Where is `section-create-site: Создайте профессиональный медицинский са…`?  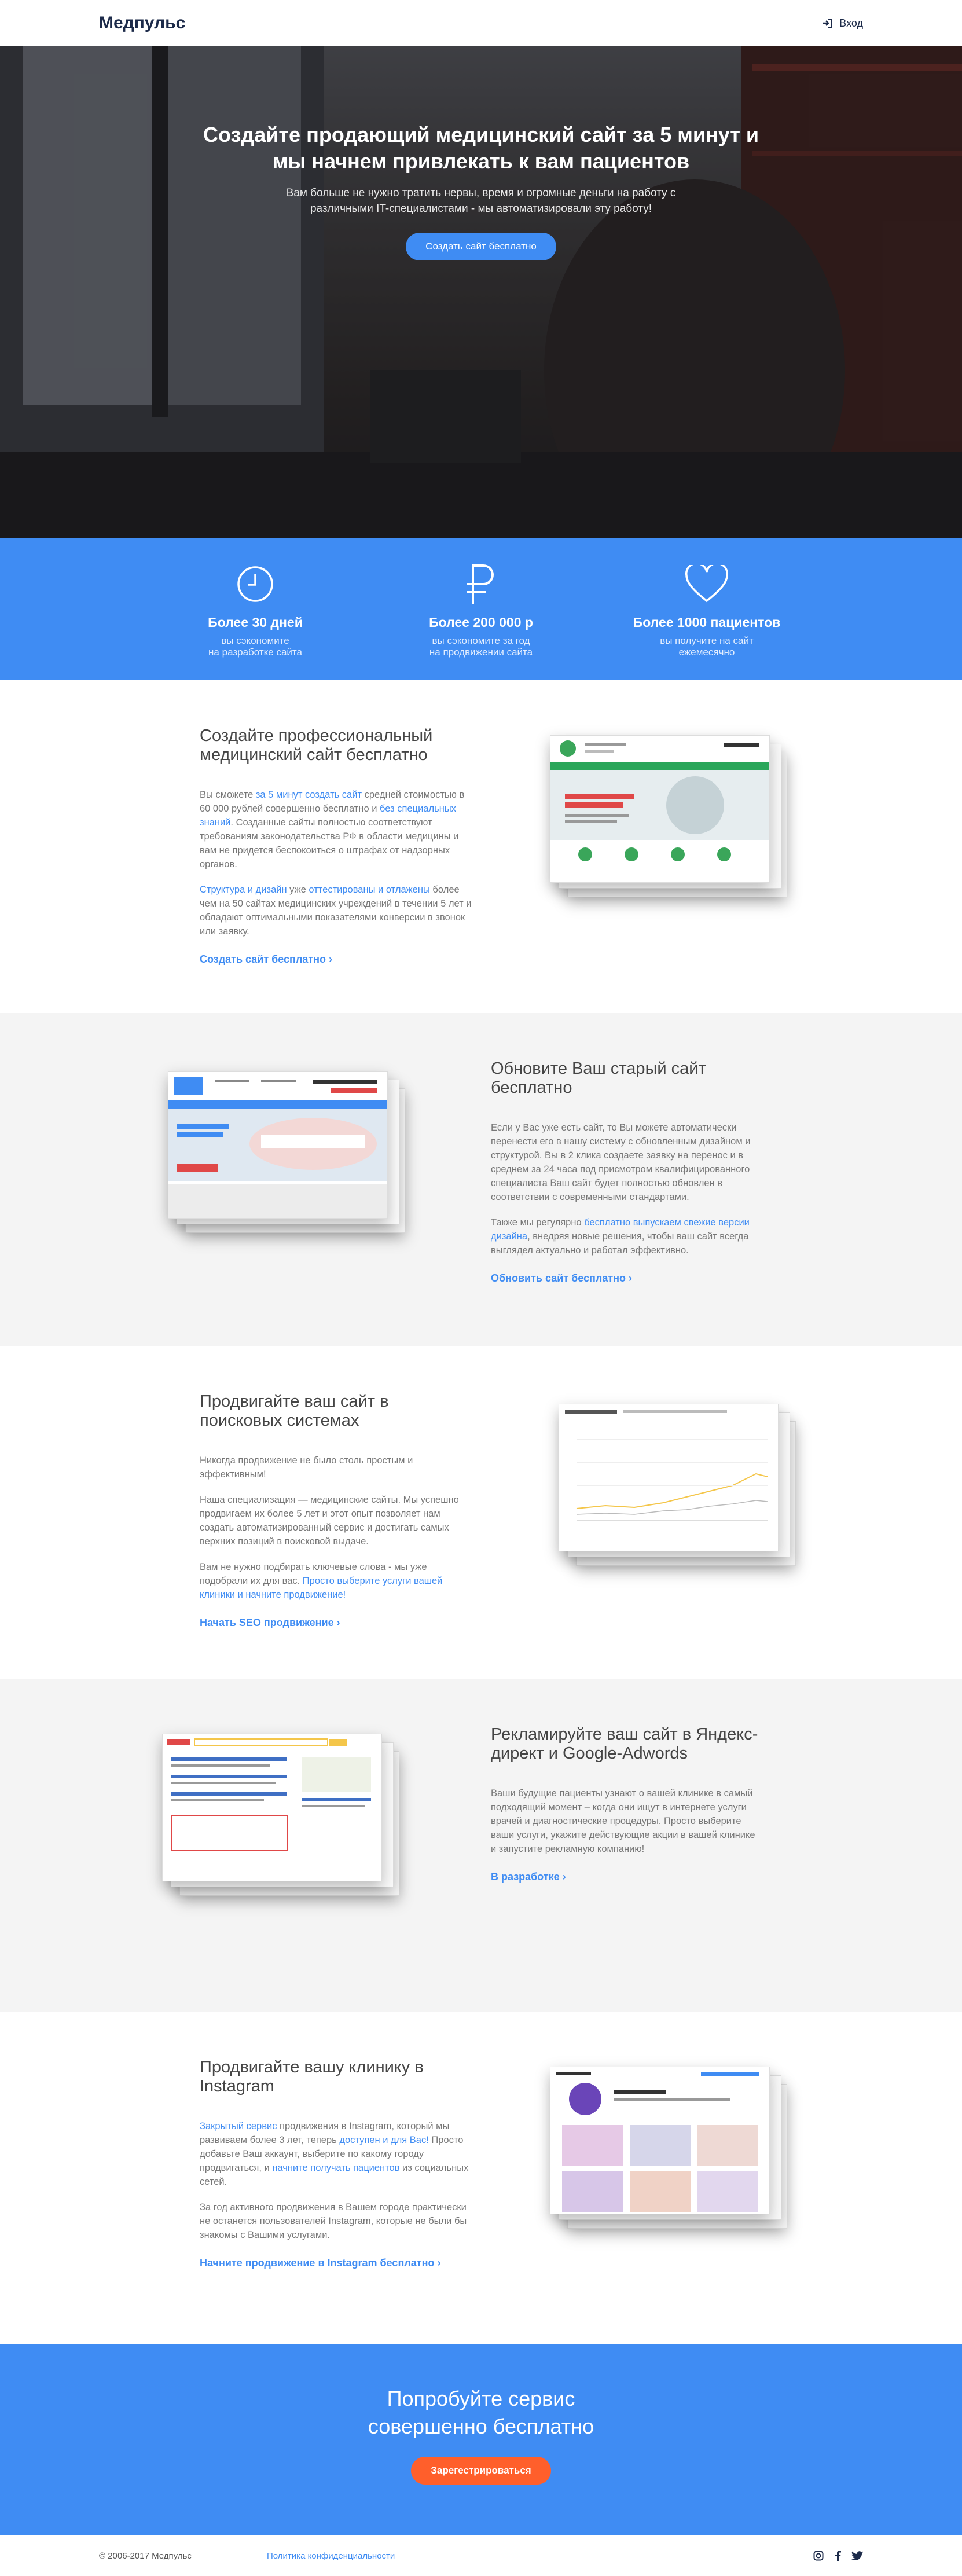 section-create-site: Создайте профессиональный медицинский са… is located at coordinates (481, 846).